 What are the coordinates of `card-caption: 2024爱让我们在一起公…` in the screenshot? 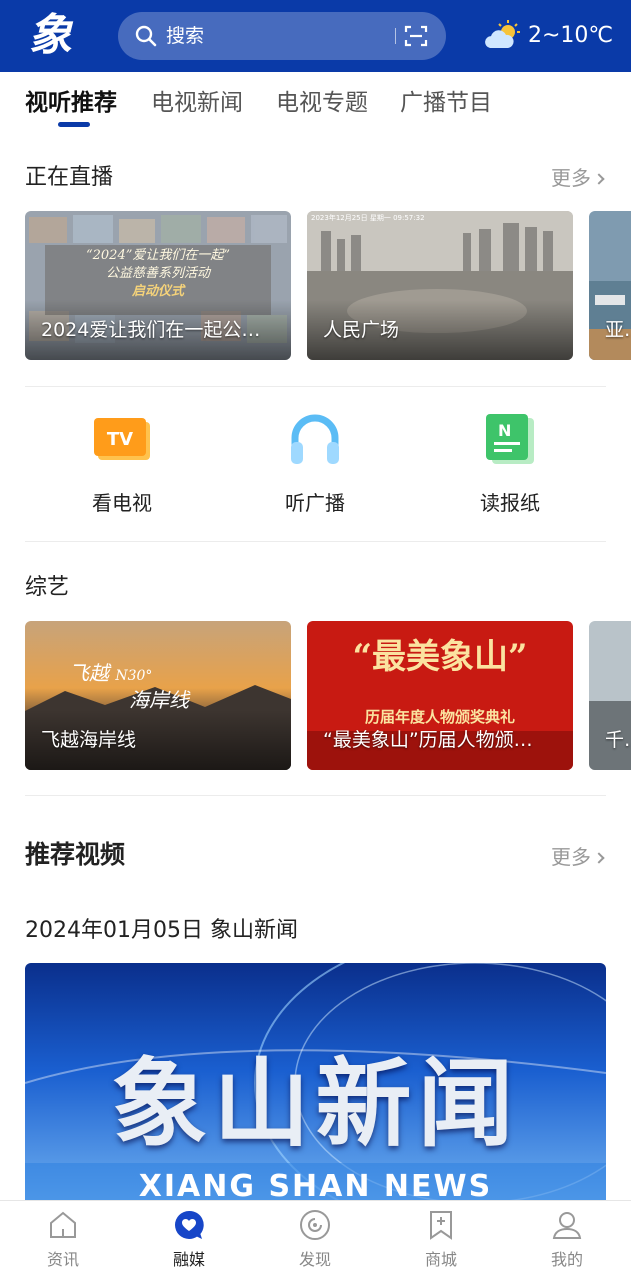 It's located at (151, 330).